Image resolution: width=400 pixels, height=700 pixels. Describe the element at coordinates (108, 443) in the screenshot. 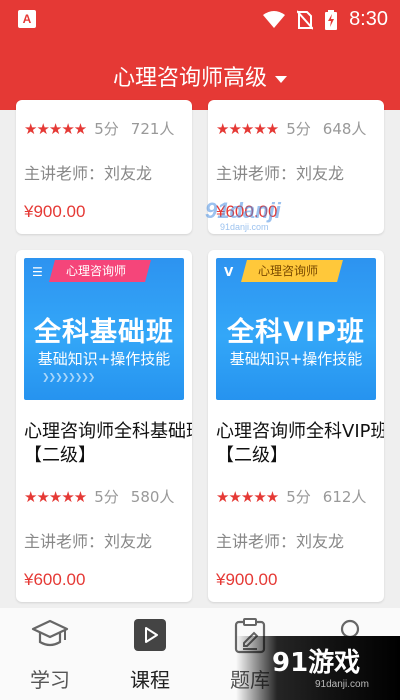

I see `course-title: 心理咨询师全科基础班 【二级】` at that location.